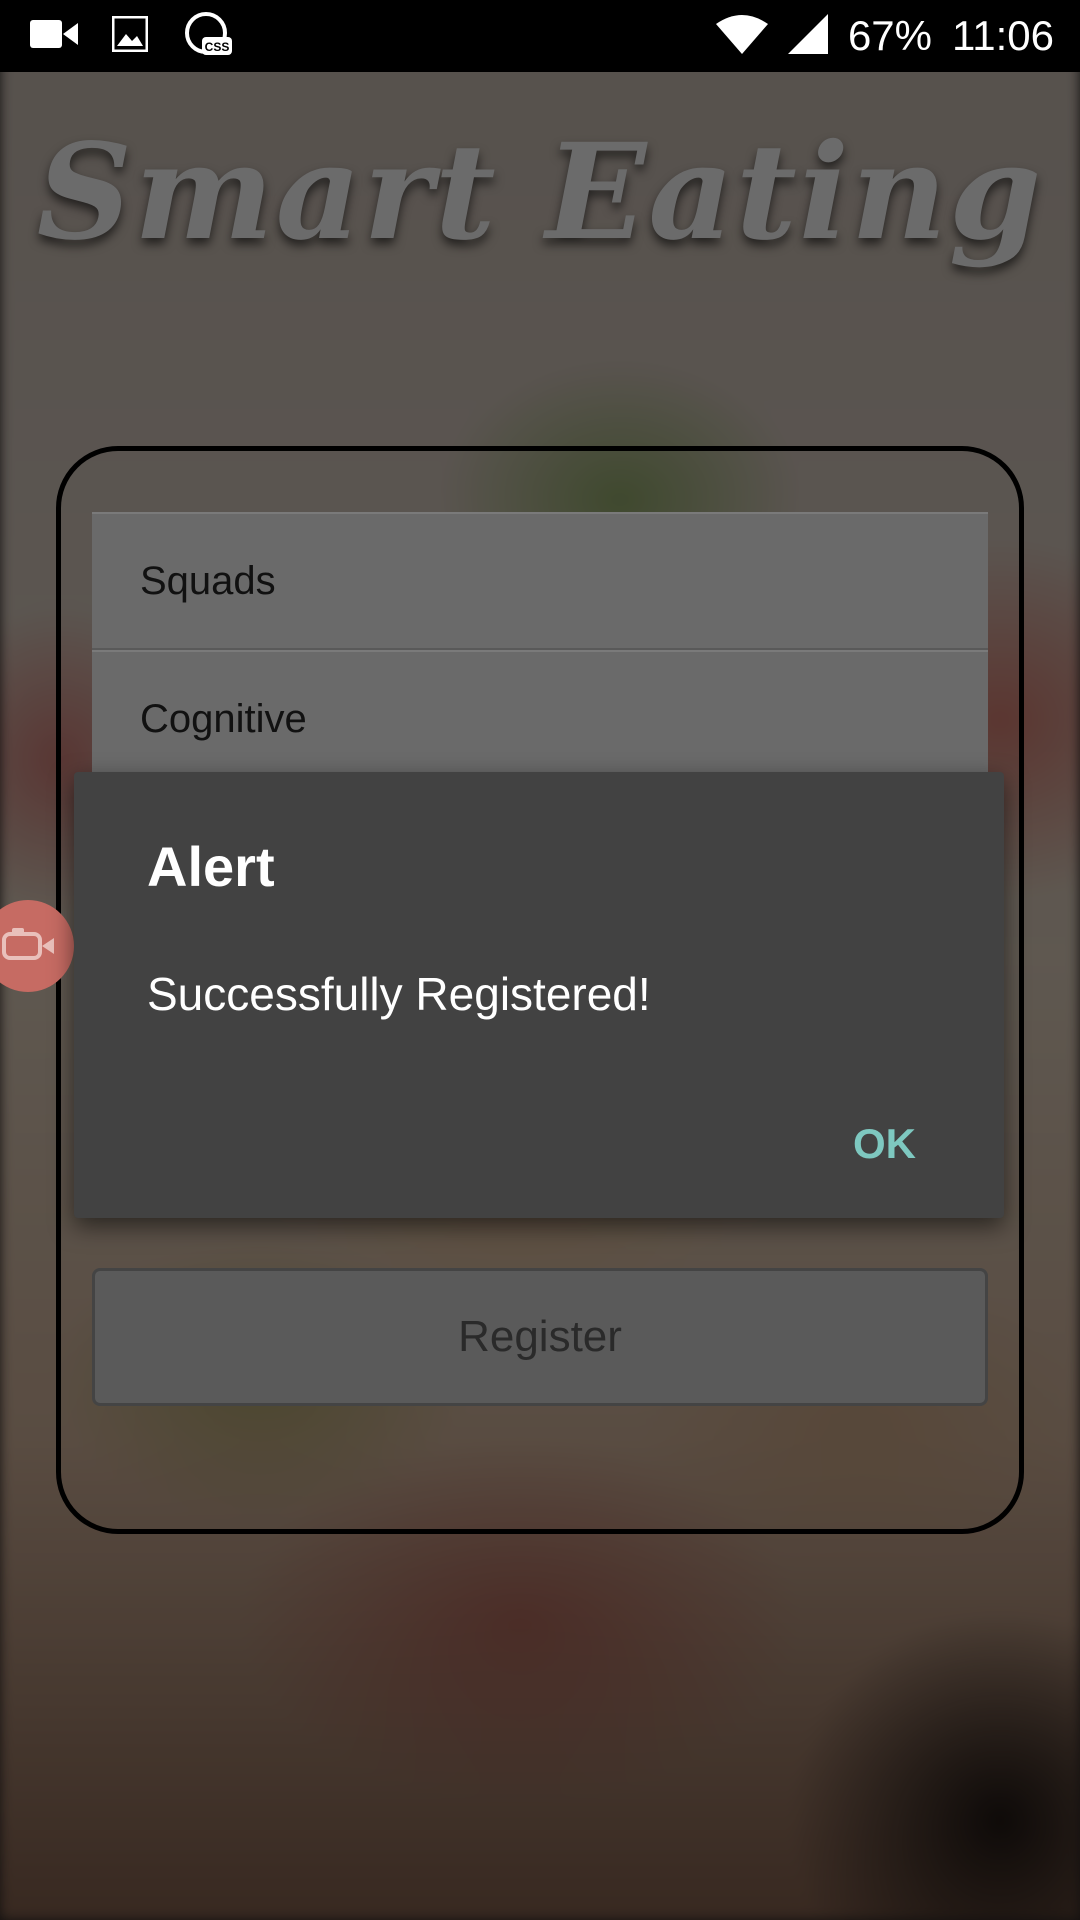 The image size is (1080, 1920). What do you see at coordinates (223, 718) in the screenshot?
I see `list-item-label: Cognitive` at bounding box center [223, 718].